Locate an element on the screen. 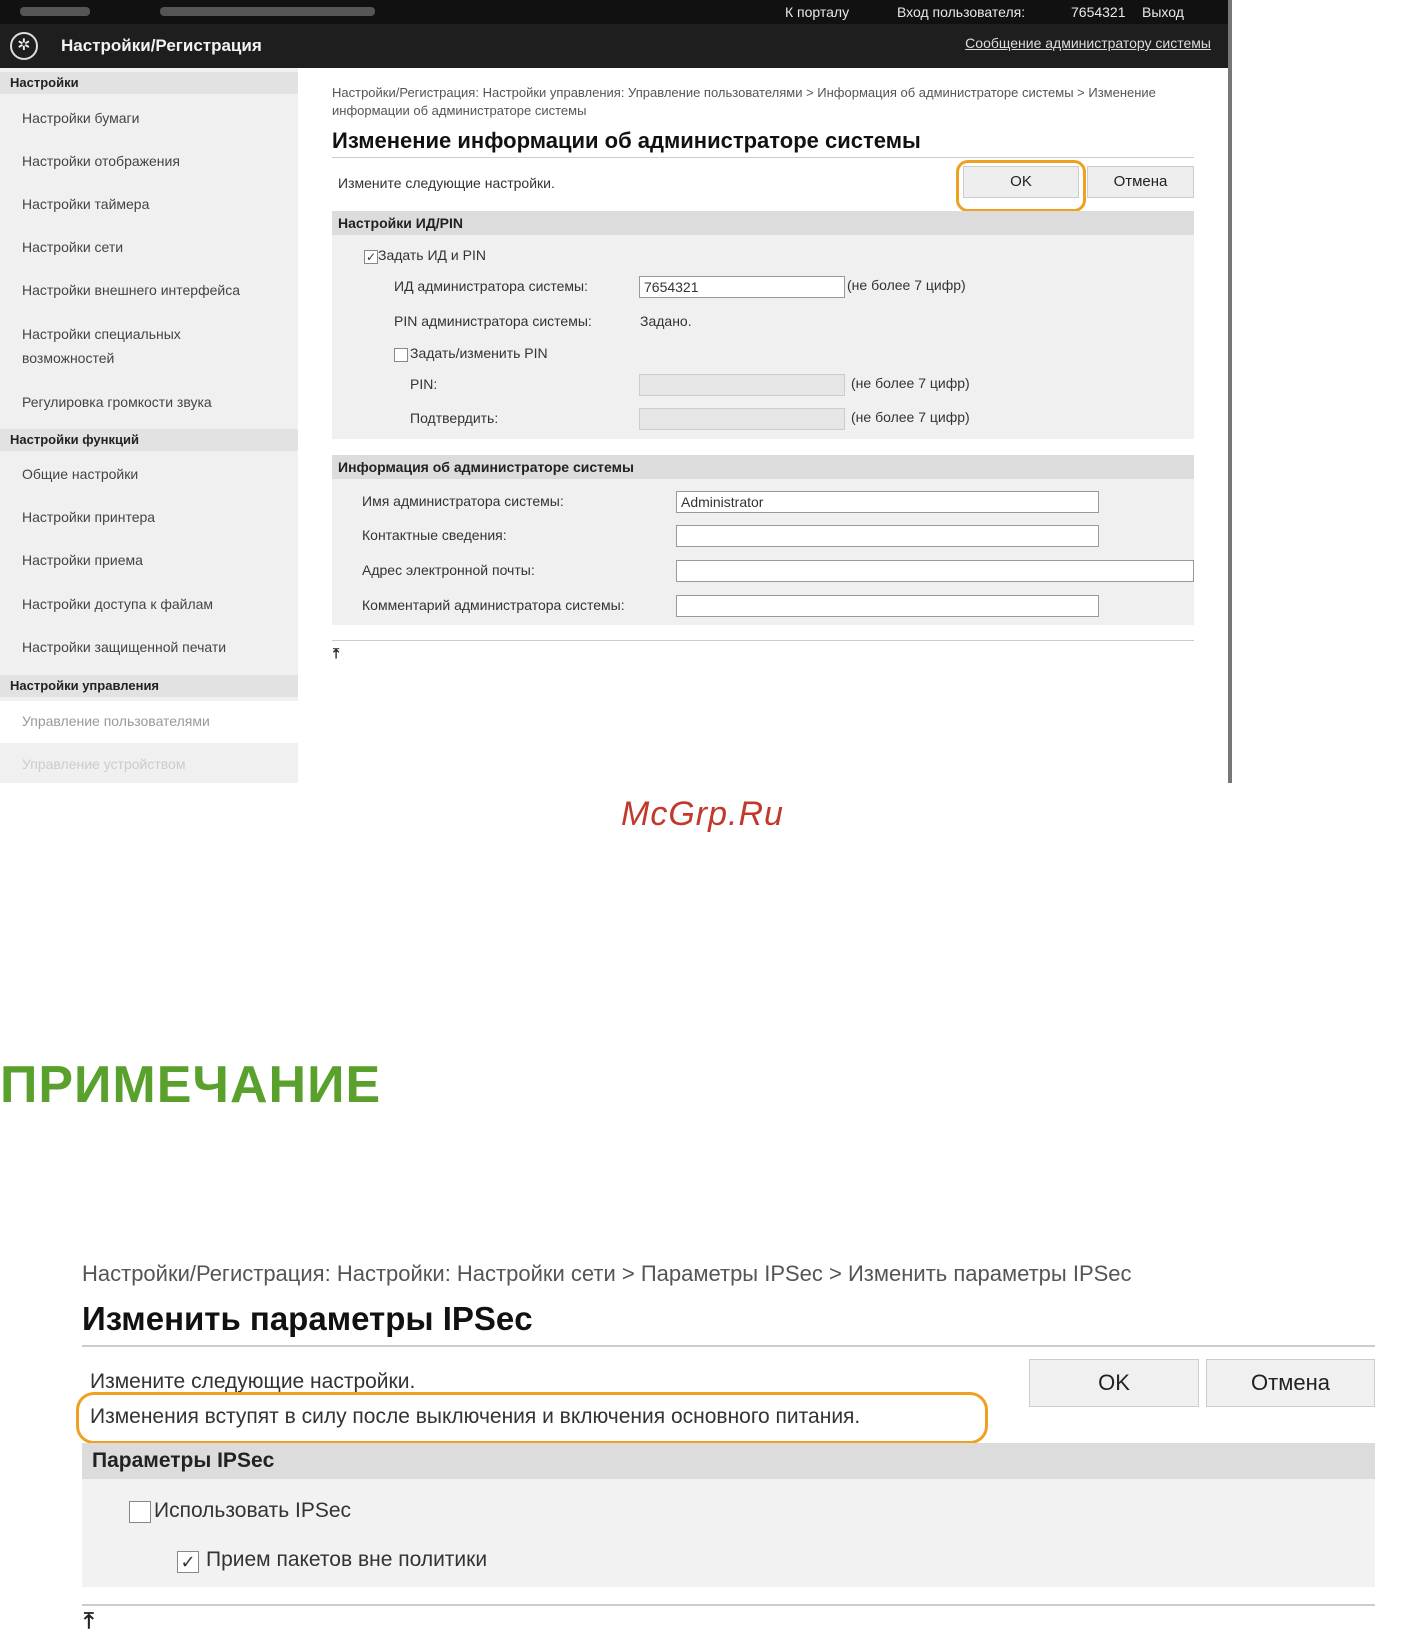 The height and width of the screenshot is (1634, 1405). admin-pin-status: Задано. is located at coordinates (666, 321).